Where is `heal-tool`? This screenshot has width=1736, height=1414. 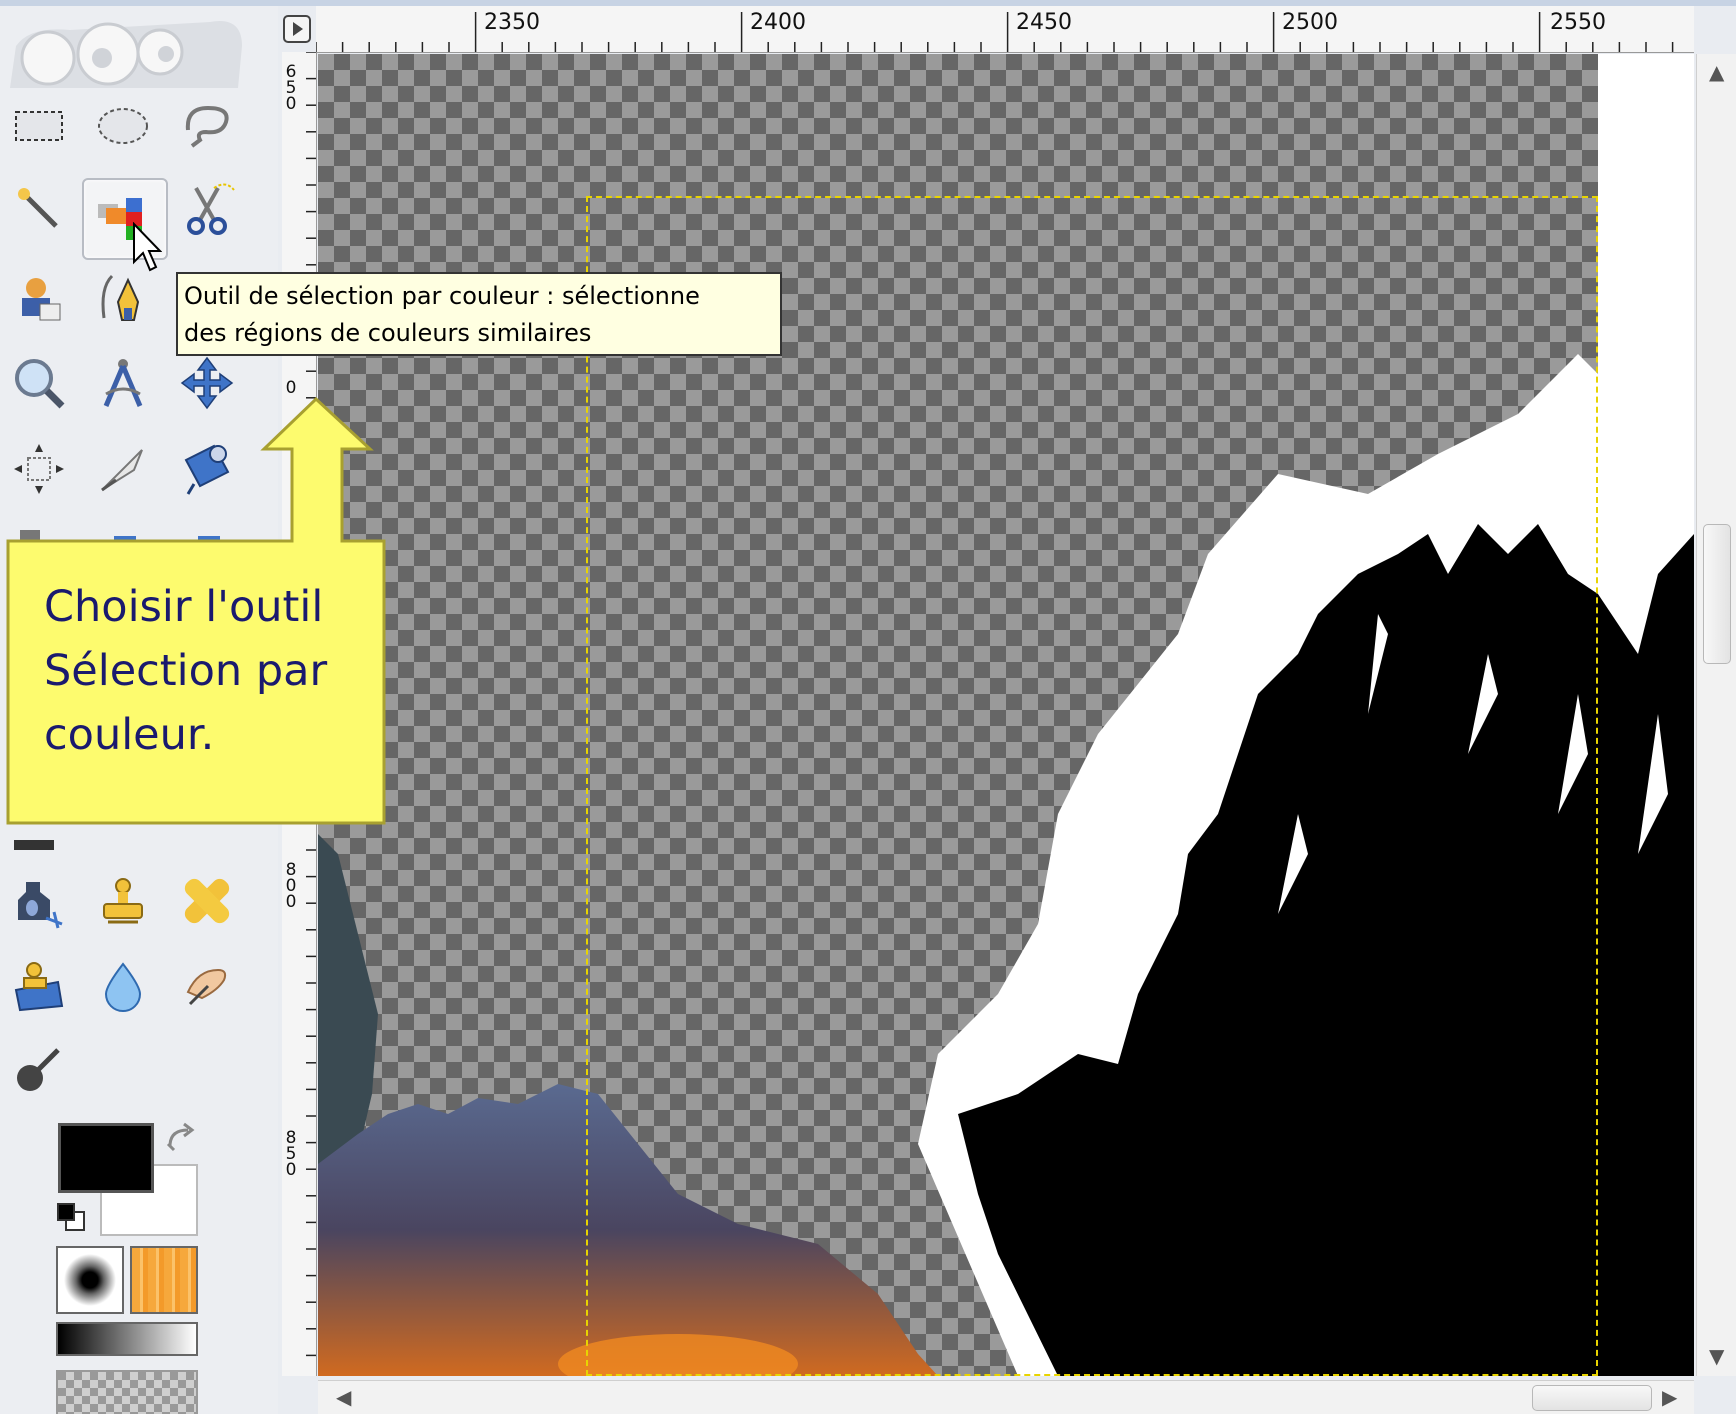
heal-tool is located at coordinates (207, 901).